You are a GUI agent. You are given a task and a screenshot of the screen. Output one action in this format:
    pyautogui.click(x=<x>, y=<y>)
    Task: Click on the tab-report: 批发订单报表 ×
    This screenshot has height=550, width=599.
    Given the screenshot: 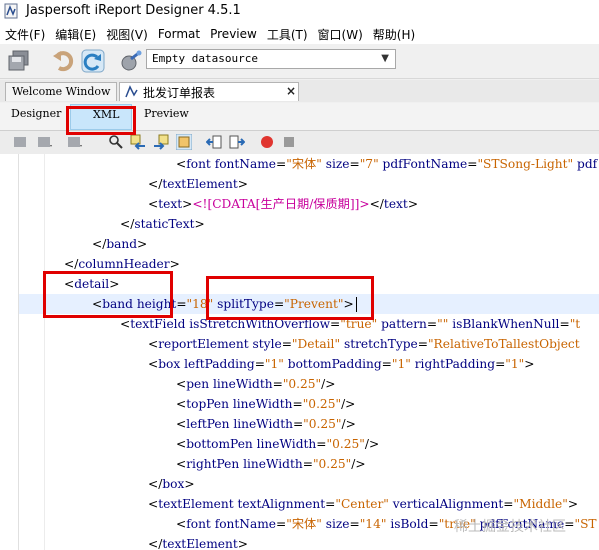 What is the action you would take?
    pyautogui.click(x=209, y=91)
    